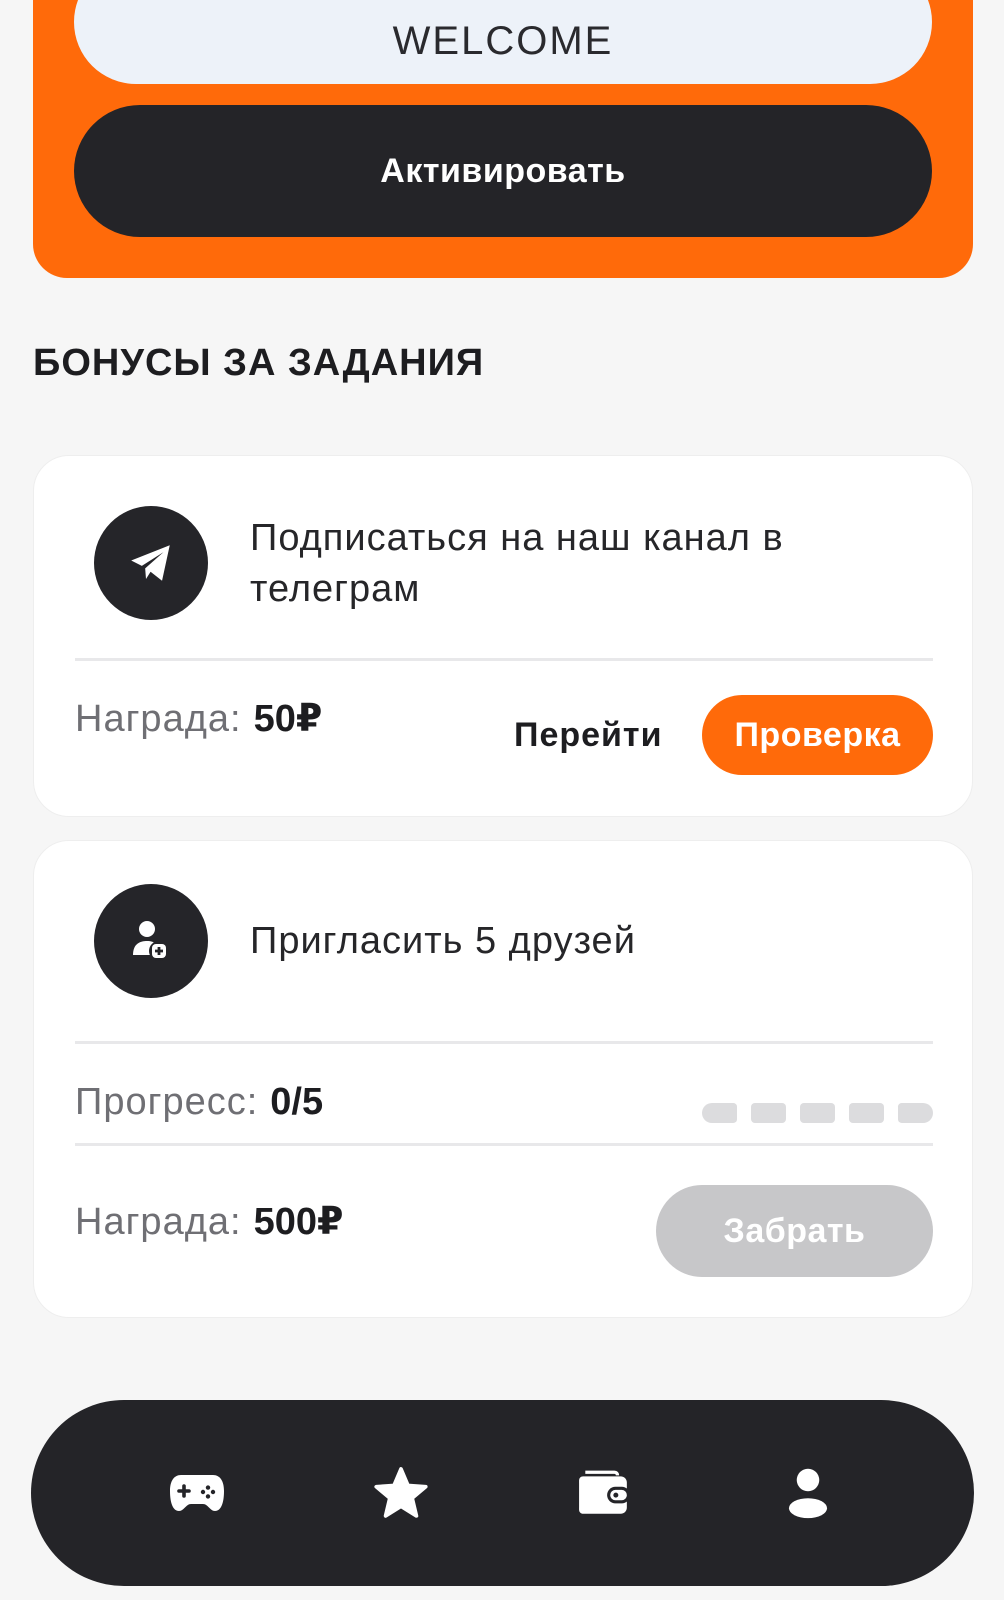 This screenshot has height=1600, width=1004. What do you see at coordinates (259, 363) in the screenshot?
I see `section-title: БОНУСЫ ЗА ЗАДАНИЯ` at bounding box center [259, 363].